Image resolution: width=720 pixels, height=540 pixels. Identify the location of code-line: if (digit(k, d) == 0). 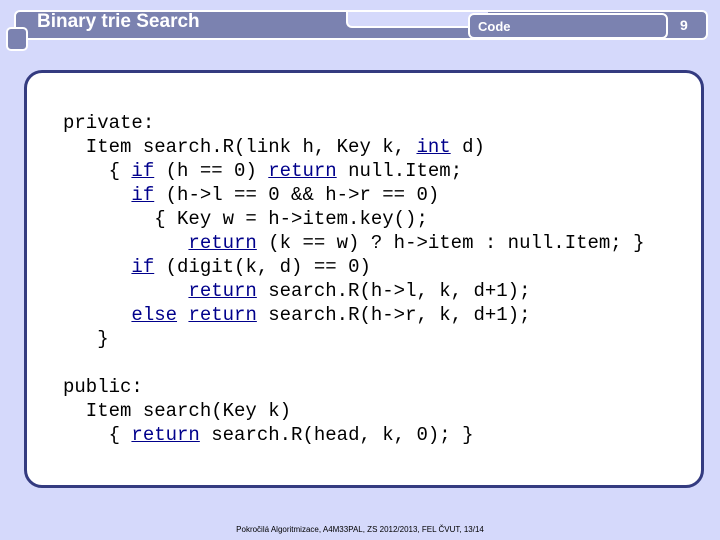
(354, 267).